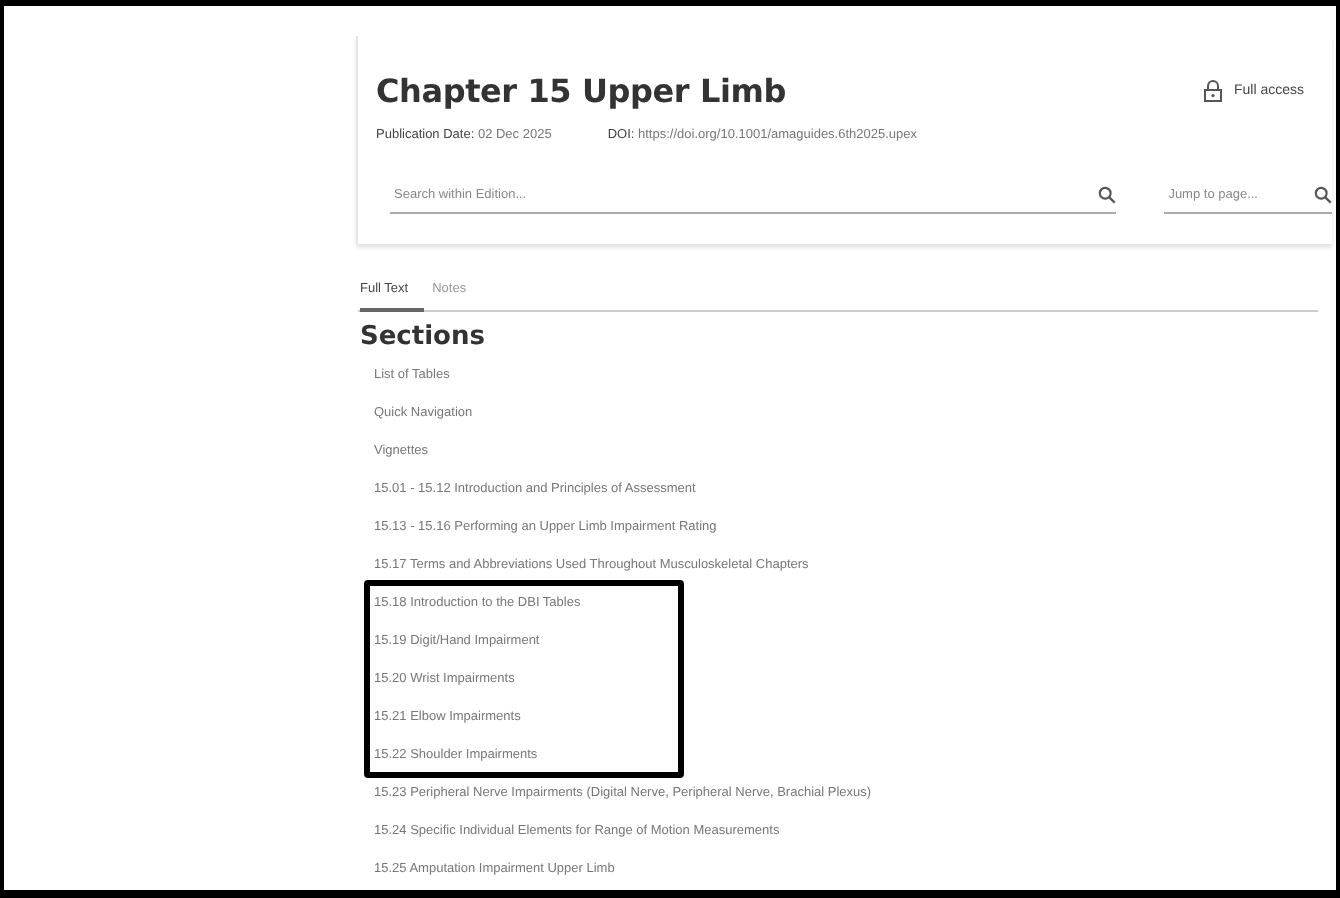 The image size is (1340, 898). I want to click on lock-icon, so click(1212, 91).